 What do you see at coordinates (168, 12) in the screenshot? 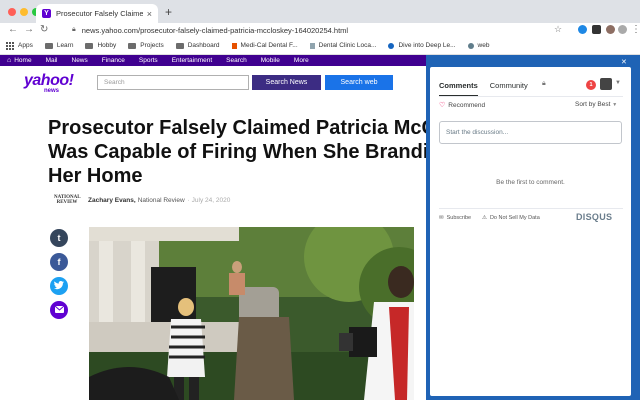
I see `new-tab-icon: +` at bounding box center [168, 12].